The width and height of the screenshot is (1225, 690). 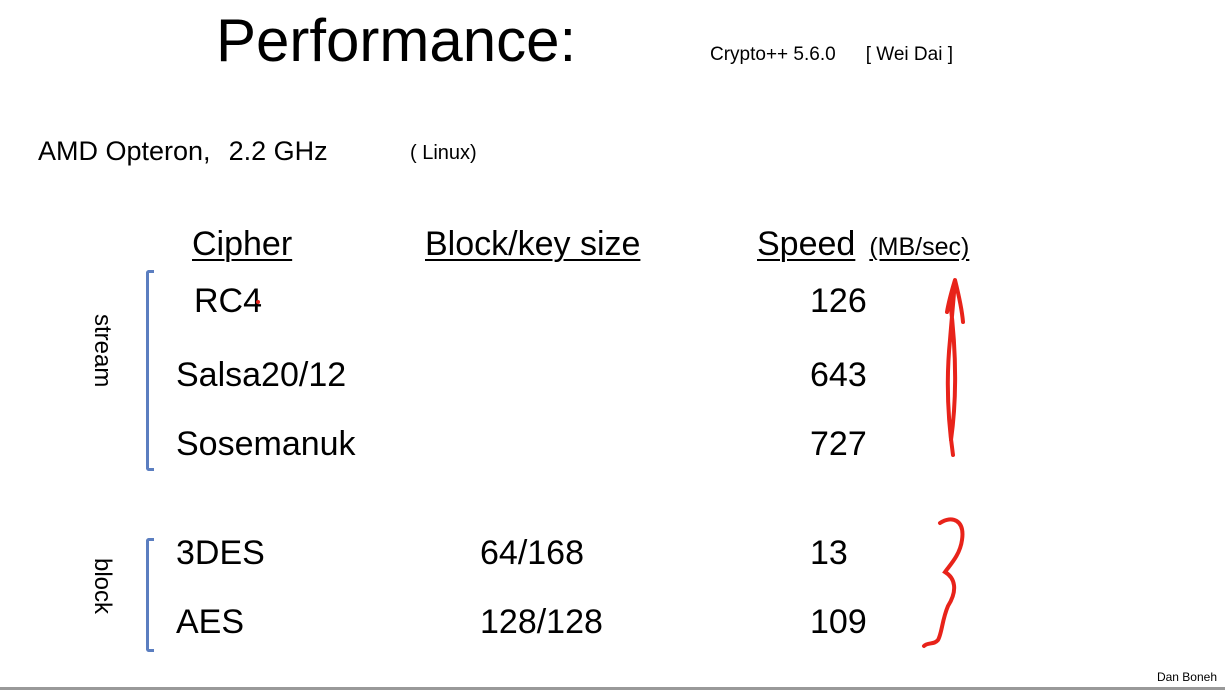 What do you see at coordinates (955, 367) in the screenshot?
I see `stream-speed-arrow-annotation` at bounding box center [955, 367].